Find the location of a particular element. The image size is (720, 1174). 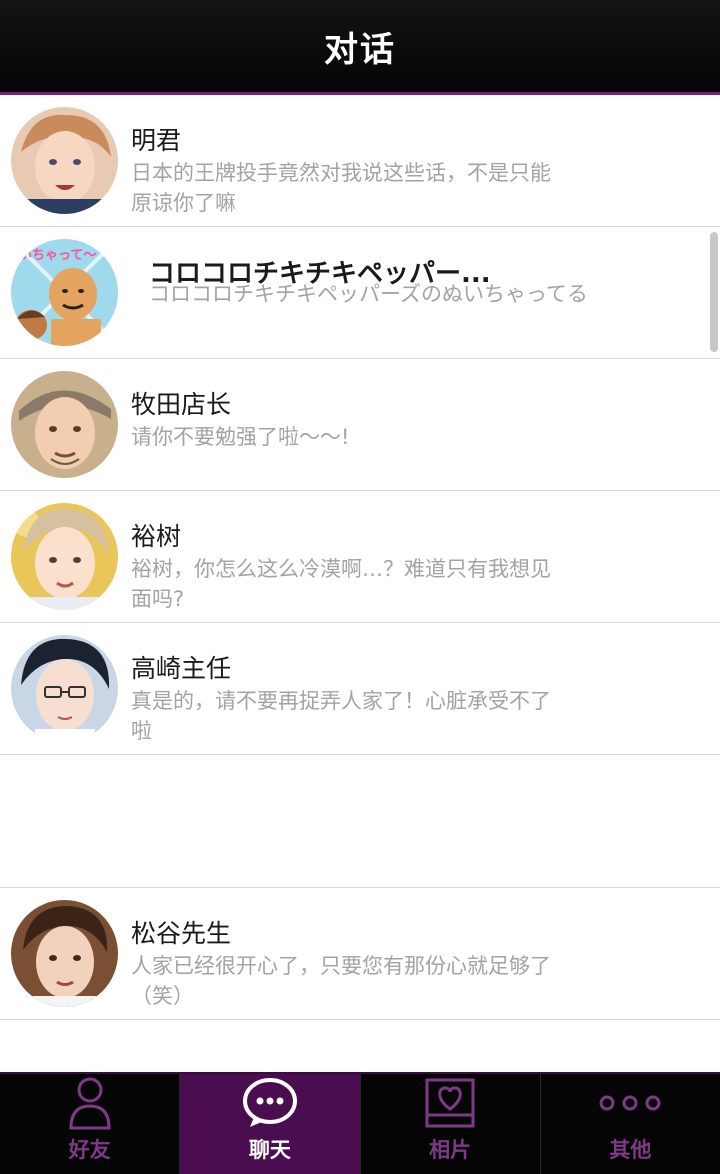

contact-name: 牧田店长 is located at coordinates (181, 404).